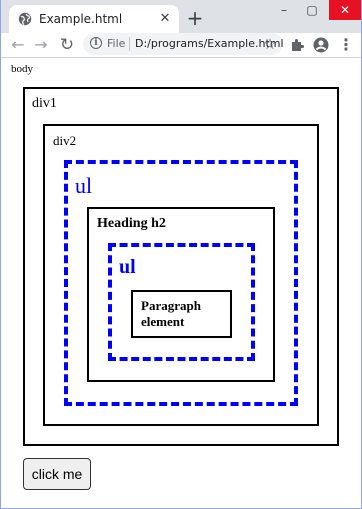  I want to click on close-window-button: ✕, so click(345, 10).